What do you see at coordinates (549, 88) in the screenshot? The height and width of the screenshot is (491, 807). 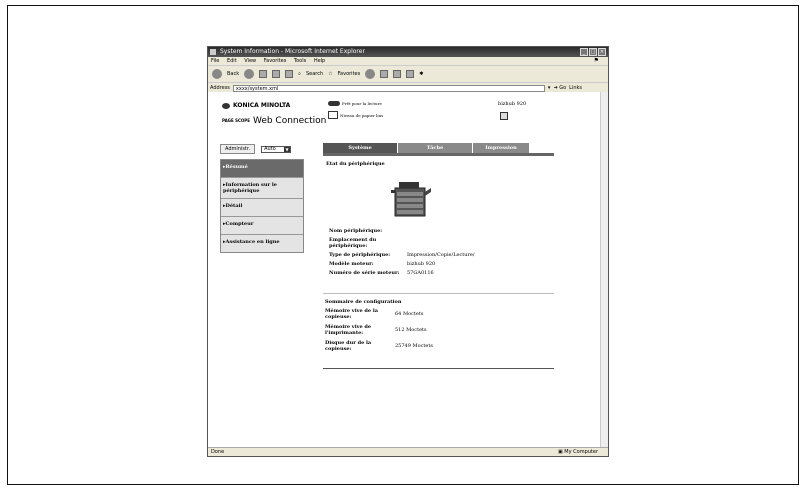 I see `dropdown-arrow-icon: ▾` at bounding box center [549, 88].